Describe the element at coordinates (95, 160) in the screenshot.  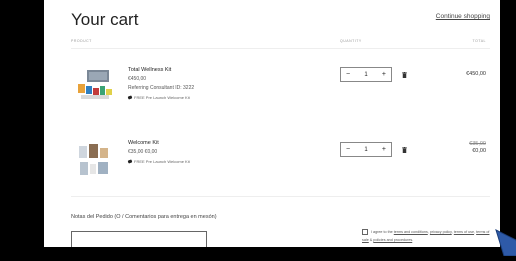
I see `product-image-welcome-kit` at that location.